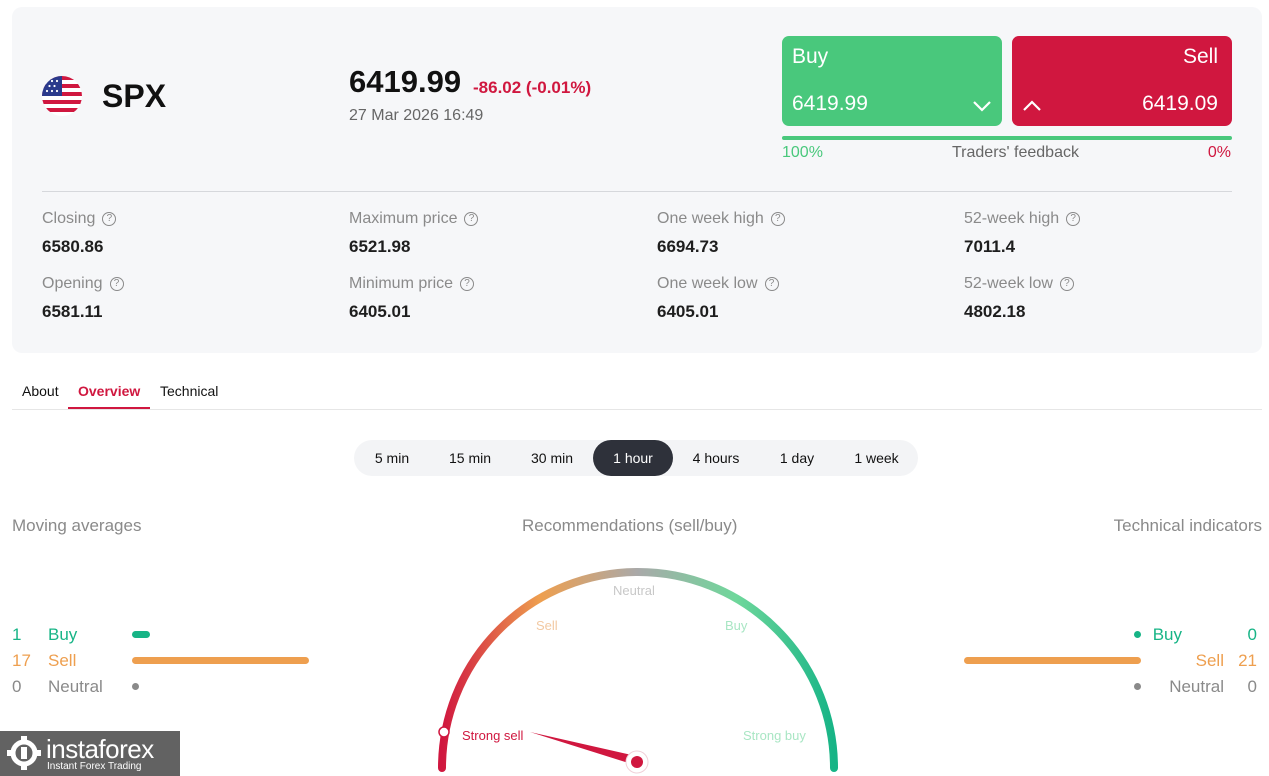  What do you see at coordinates (75, 686) in the screenshot?
I see `ma-neutral-label: Neutral` at bounding box center [75, 686].